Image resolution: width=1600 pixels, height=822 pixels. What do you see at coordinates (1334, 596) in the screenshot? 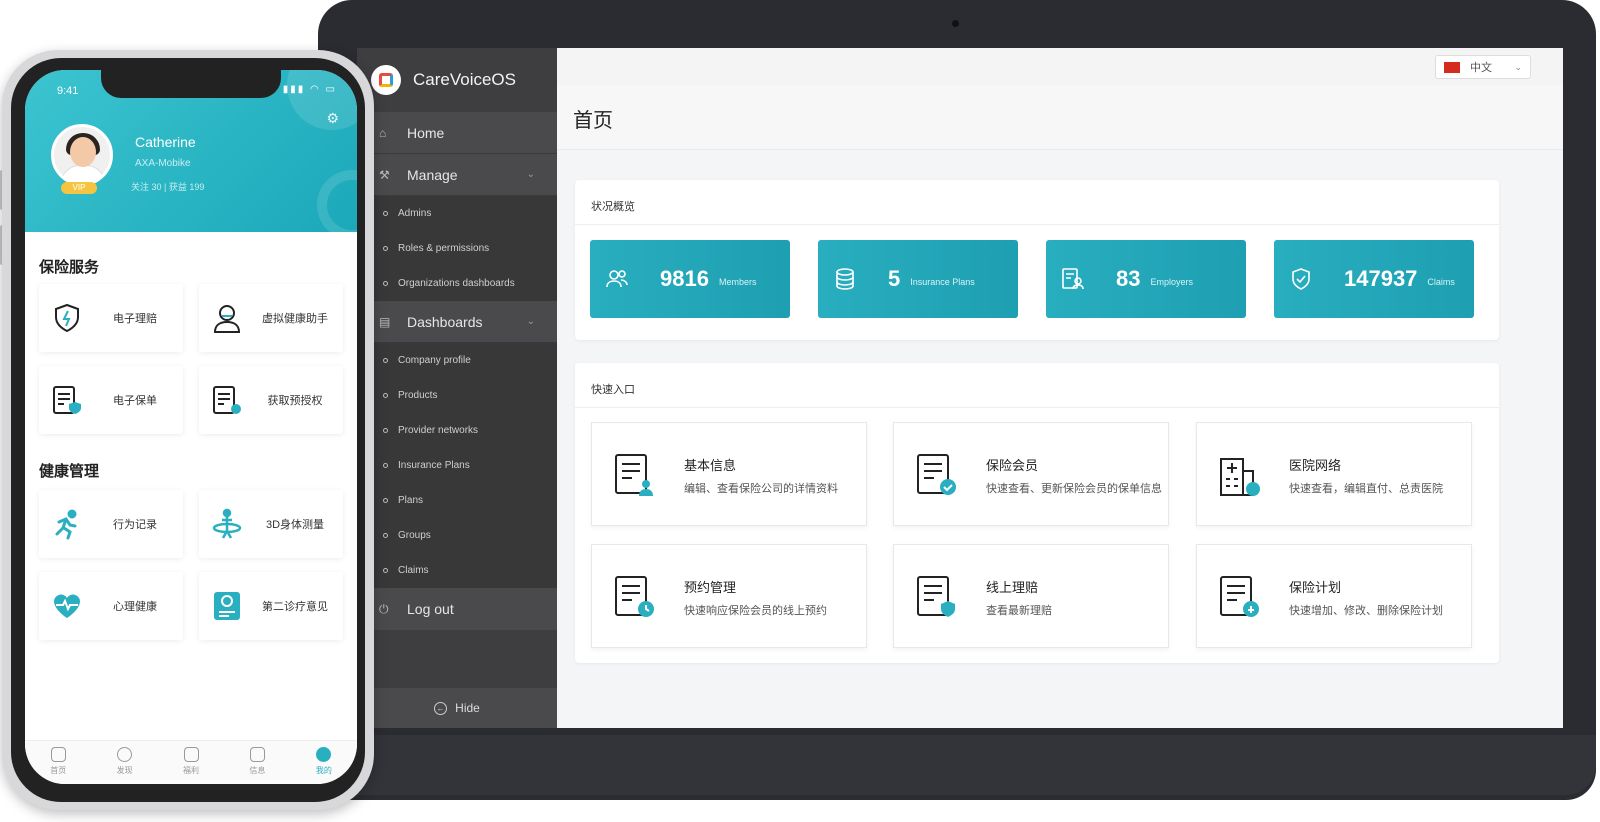
I see `quick-card-insurance-plans: 保险计划 快速增加、修改、删除保险计划` at bounding box center [1334, 596].